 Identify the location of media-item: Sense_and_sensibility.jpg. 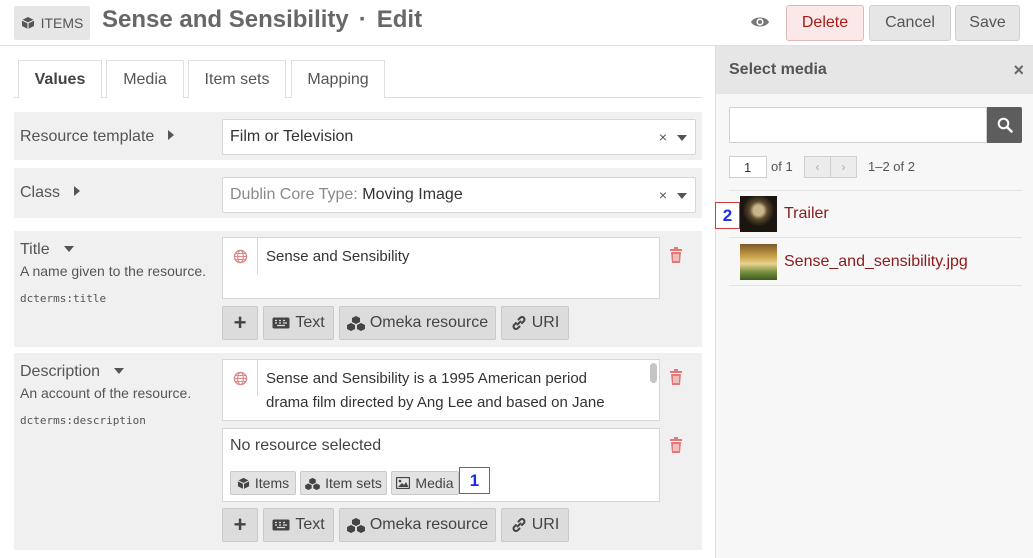
(875, 262).